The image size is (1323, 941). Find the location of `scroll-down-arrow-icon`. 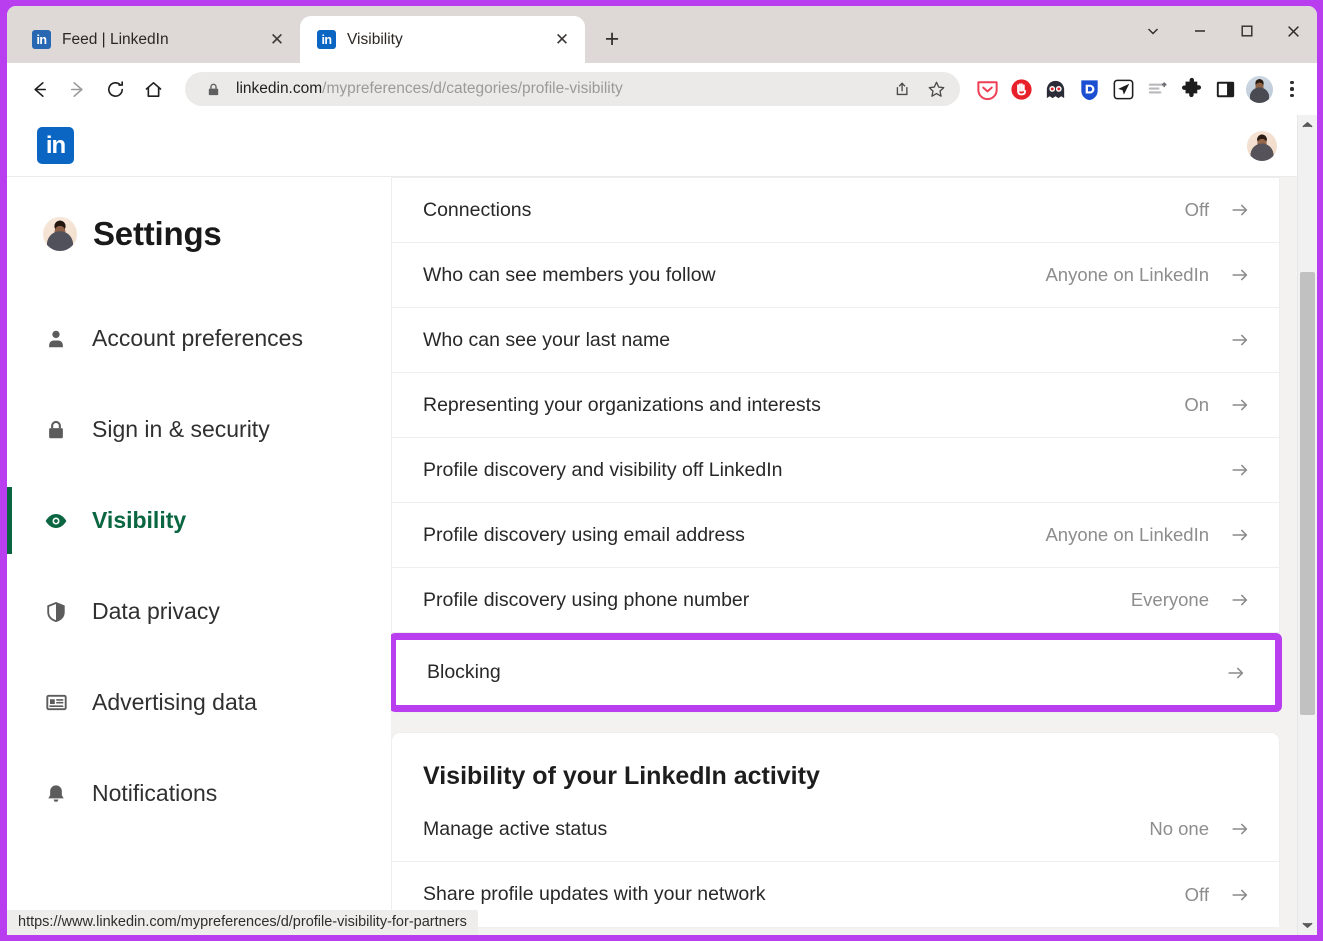

scroll-down-arrow-icon is located at coordinates (1307, 925).